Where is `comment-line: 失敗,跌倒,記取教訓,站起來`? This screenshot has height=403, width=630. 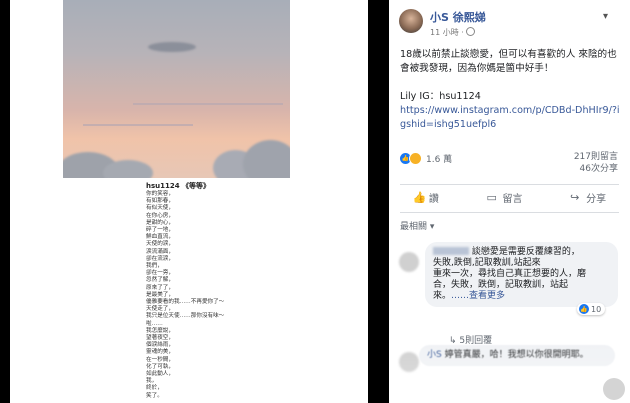 comment-line: 失敗,跌倒,記取教訓,站起來 is located at coordinates (487, 263).